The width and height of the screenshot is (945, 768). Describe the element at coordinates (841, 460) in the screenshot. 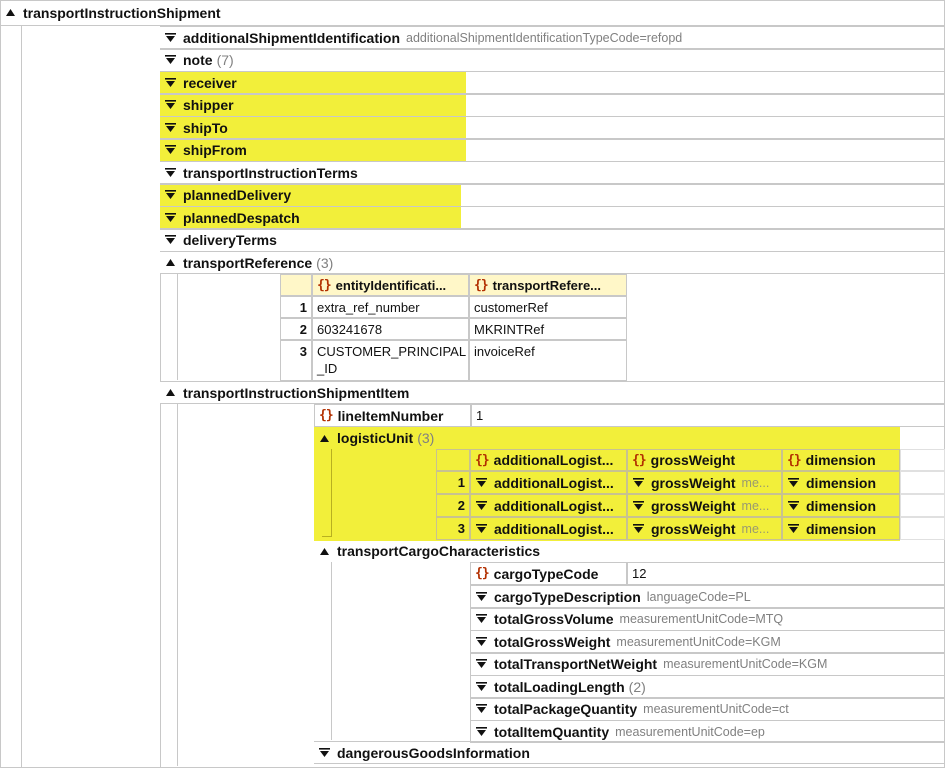

I see `column-header: {} dimension` at that location.